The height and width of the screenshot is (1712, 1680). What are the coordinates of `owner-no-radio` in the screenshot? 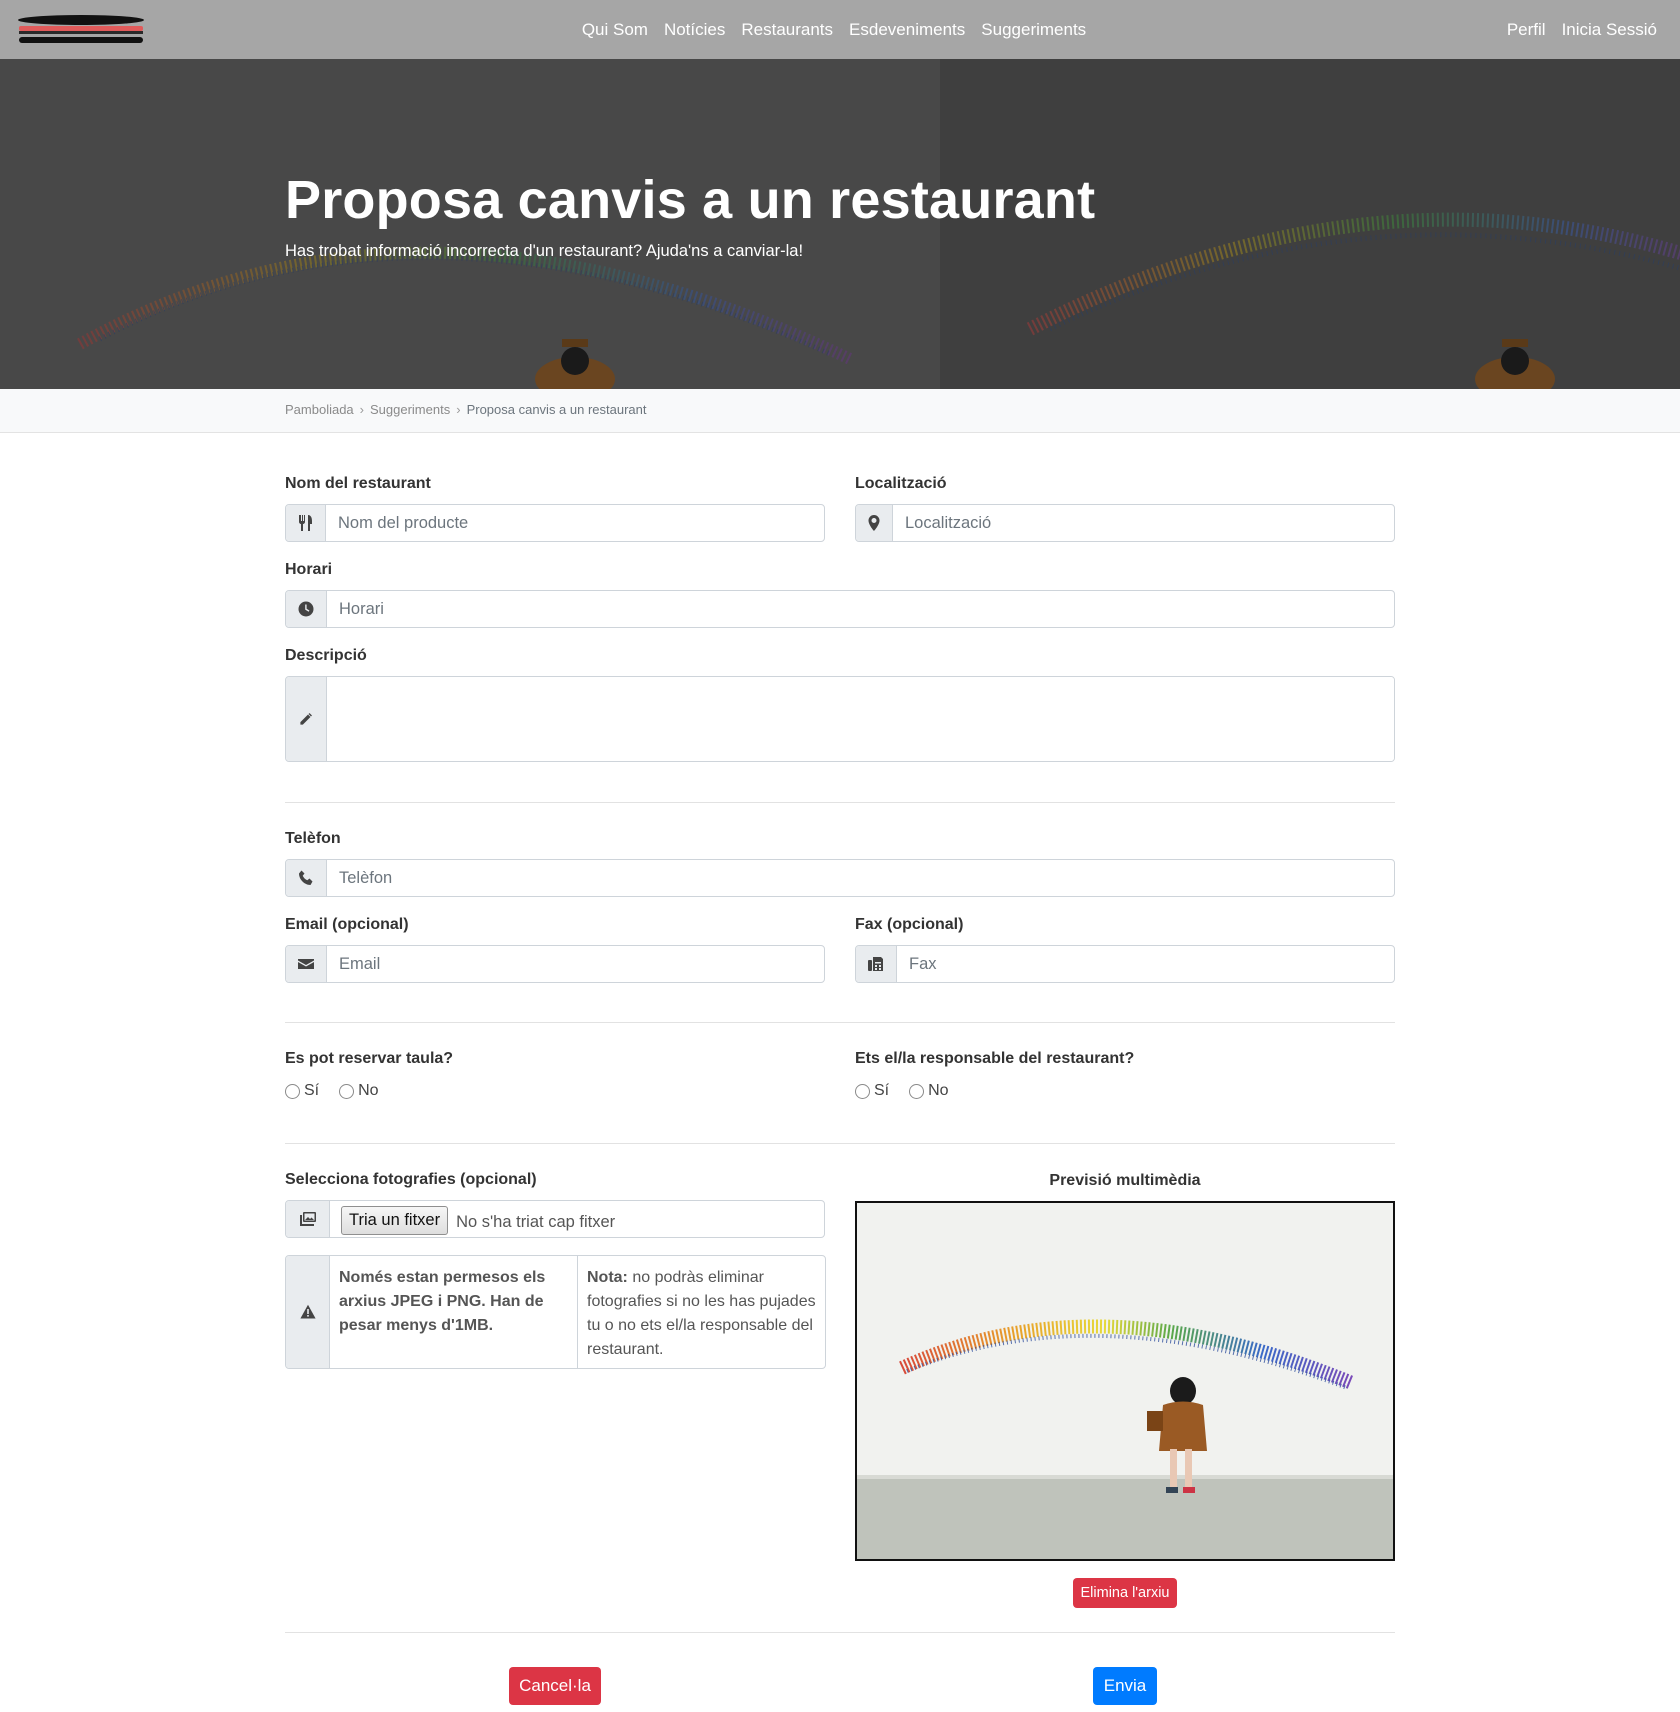 It's located at (917, 1091).